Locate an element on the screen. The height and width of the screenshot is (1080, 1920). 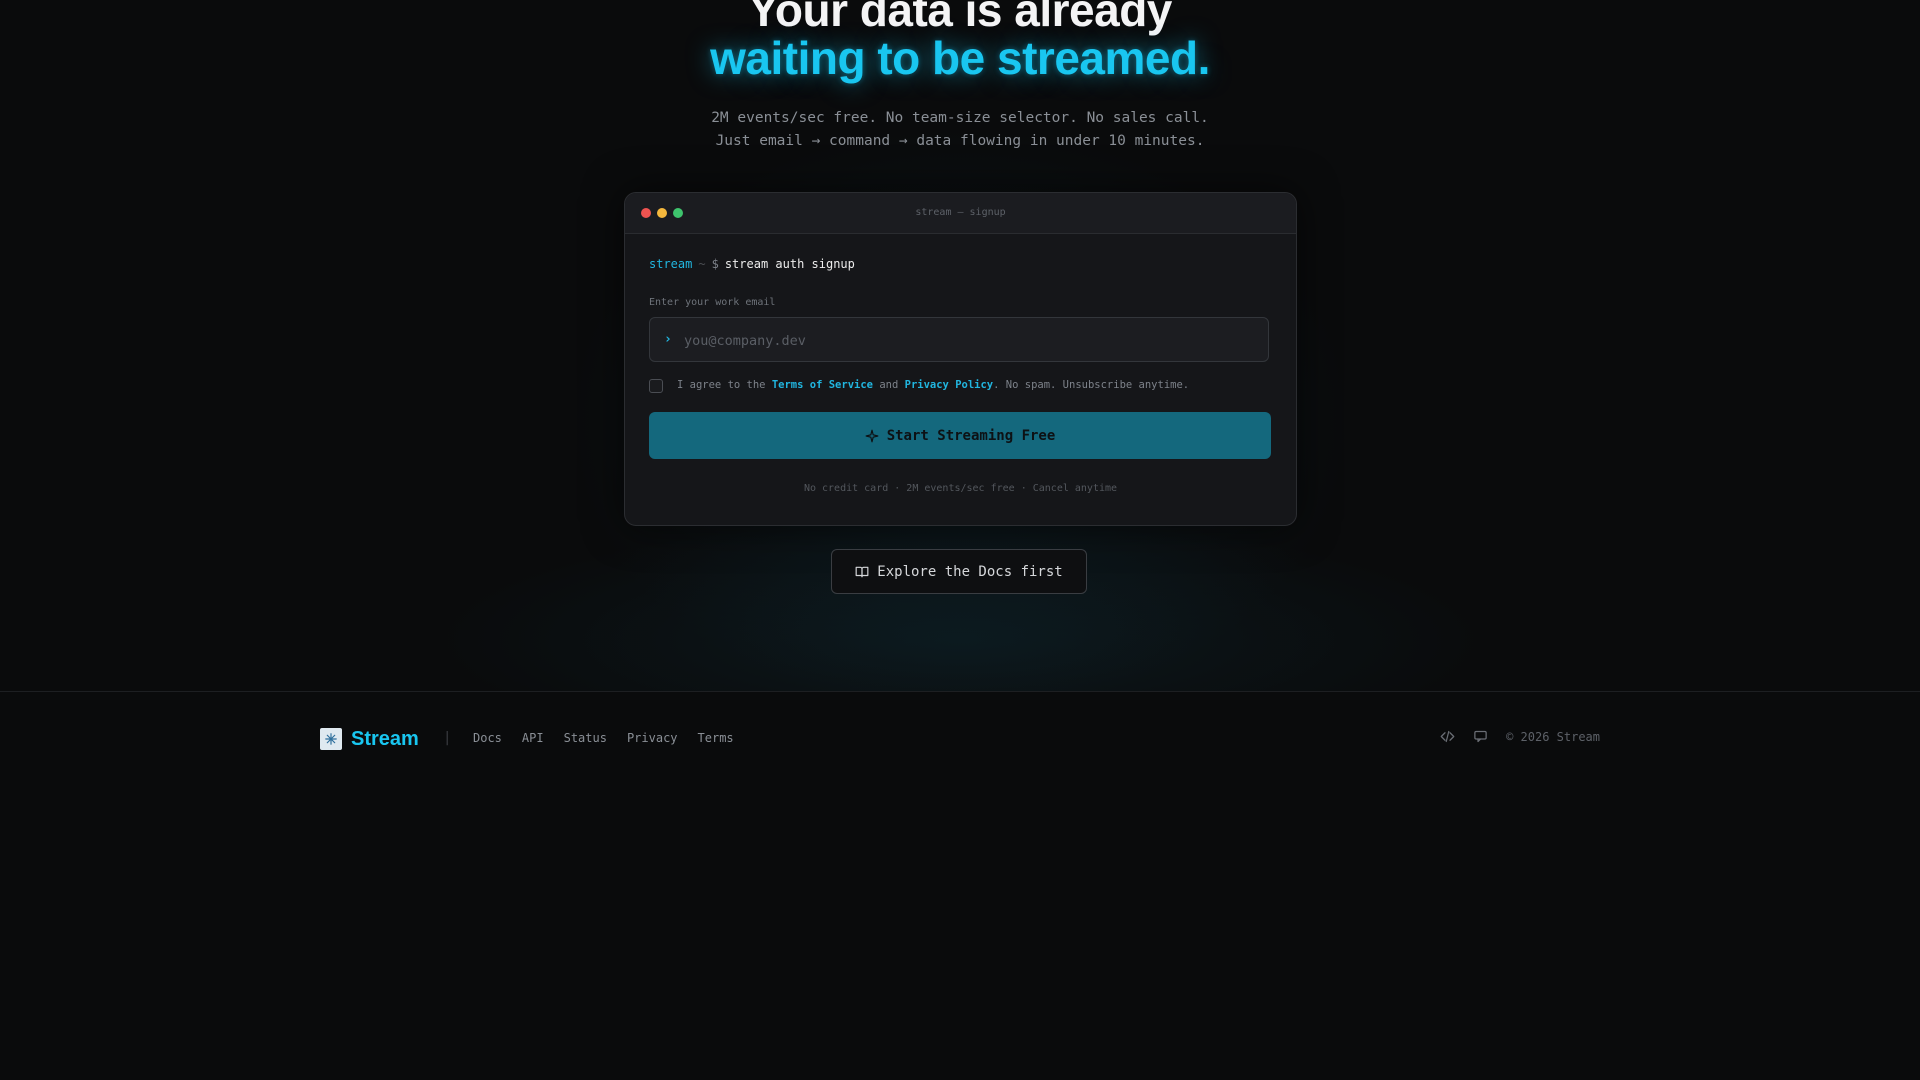
headline-line-1: Your data is already is located at coordinates (960, 18).